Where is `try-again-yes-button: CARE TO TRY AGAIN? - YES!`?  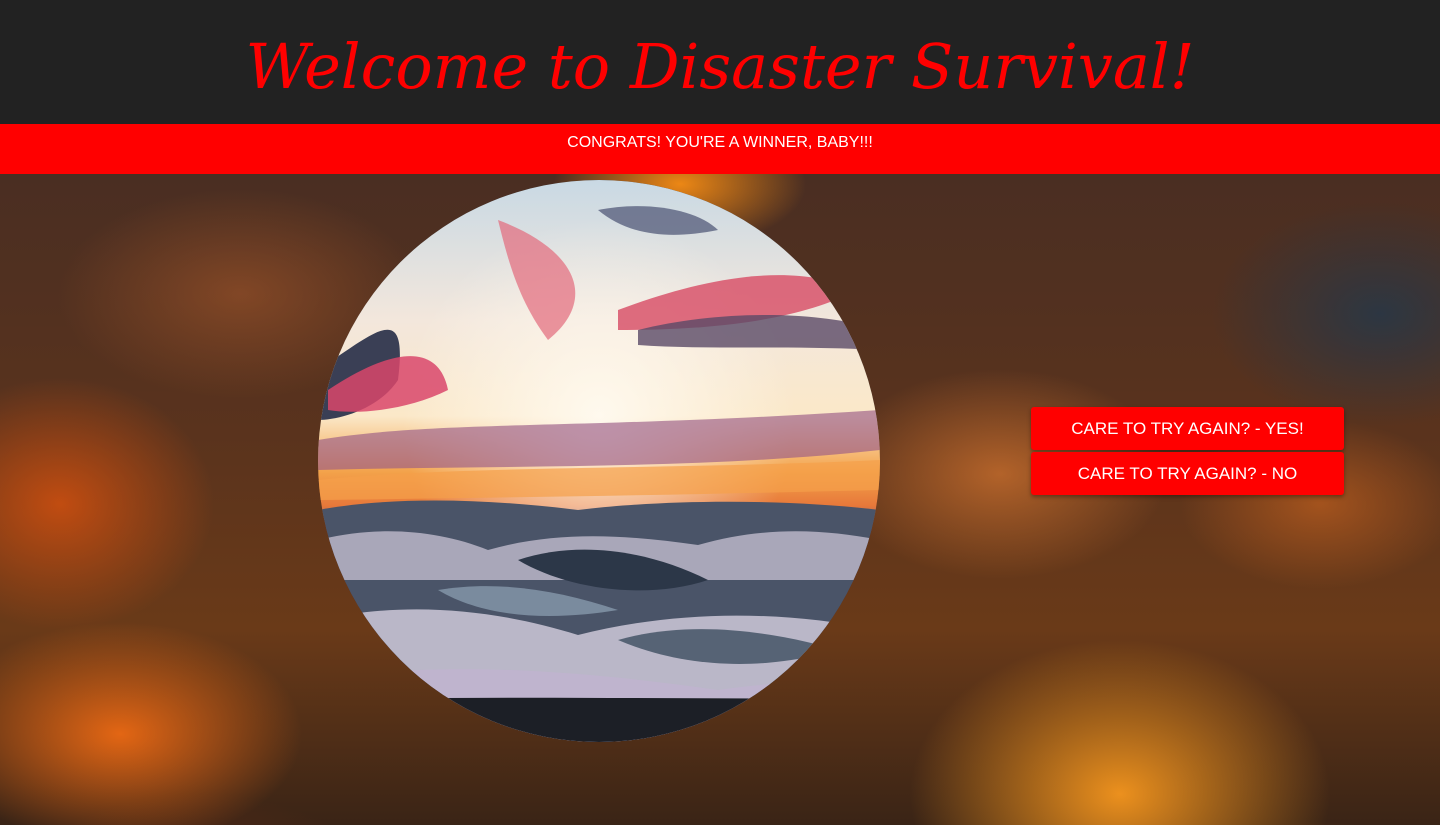 try-again-yes-button: CARE TO TRY AGAIN? - YES! is located at coordinates (1187, 428).